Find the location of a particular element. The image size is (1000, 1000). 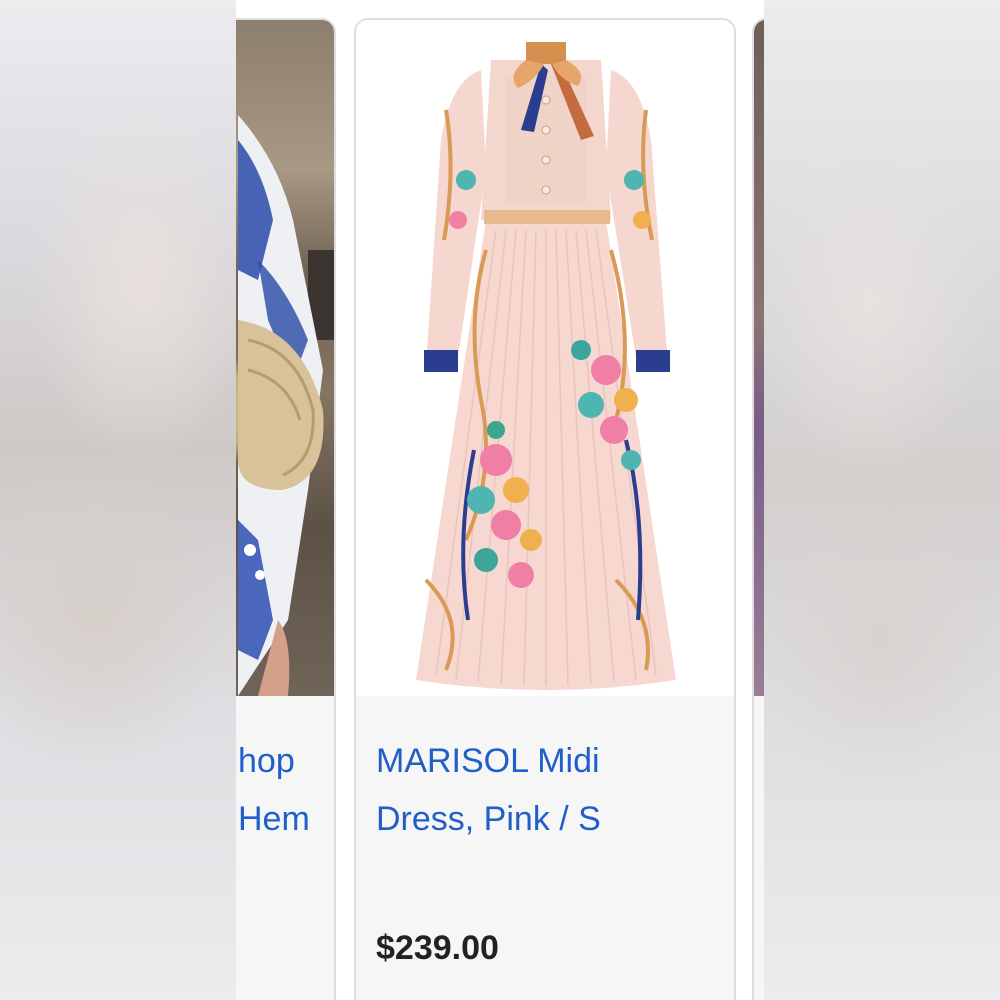

product-card-body-marisol: MARISOL Midi Dress, Pink / S $239.00 is located at coordinates (545, 848).